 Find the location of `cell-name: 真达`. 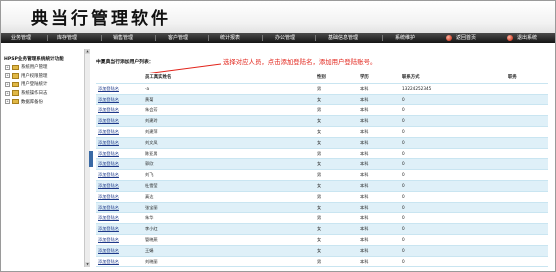

cell-name: 真达 is located at coordinates (149, 196).